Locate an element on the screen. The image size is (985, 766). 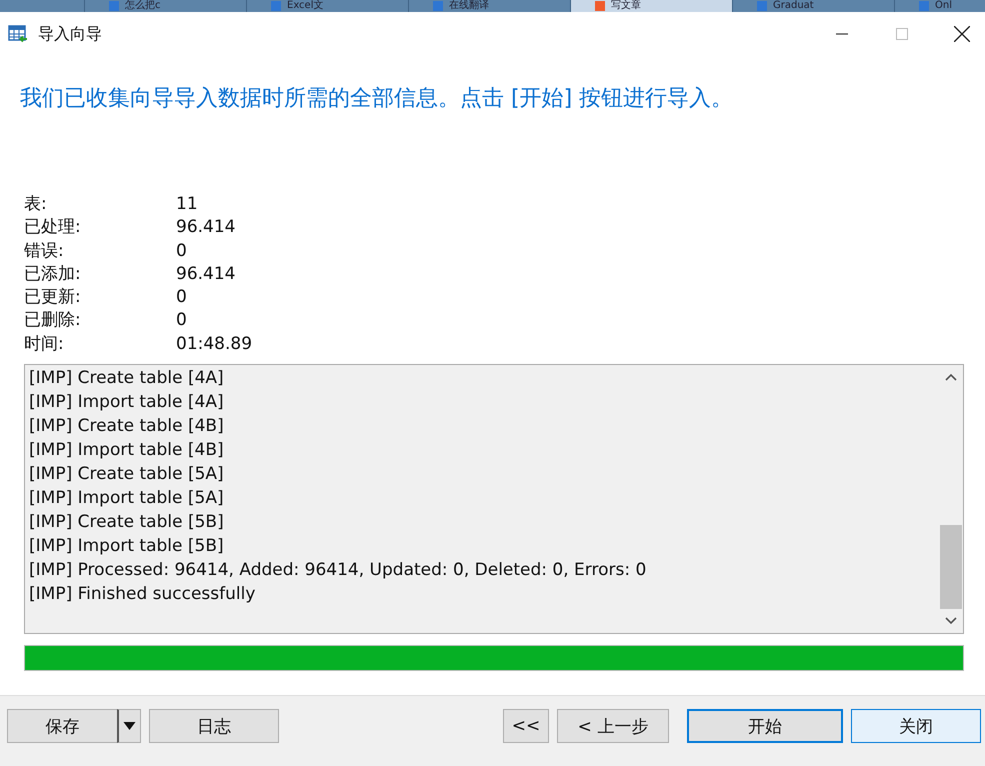
tab-label: Onl is located at coordinates (943, 6).